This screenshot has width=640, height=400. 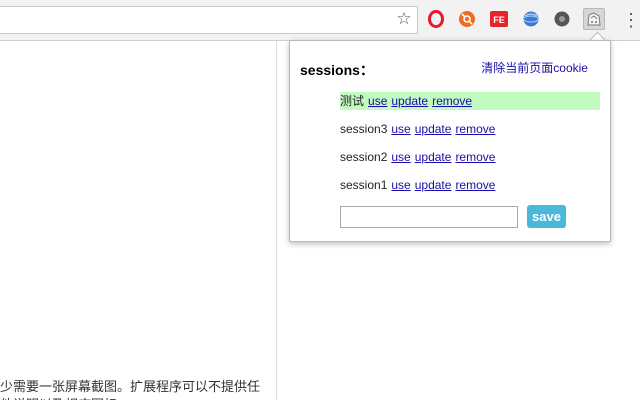 What do you see at coordinates (467, 19) in the screenshot?
I see `orange-sync-icon` at bounding box center [467, 19].